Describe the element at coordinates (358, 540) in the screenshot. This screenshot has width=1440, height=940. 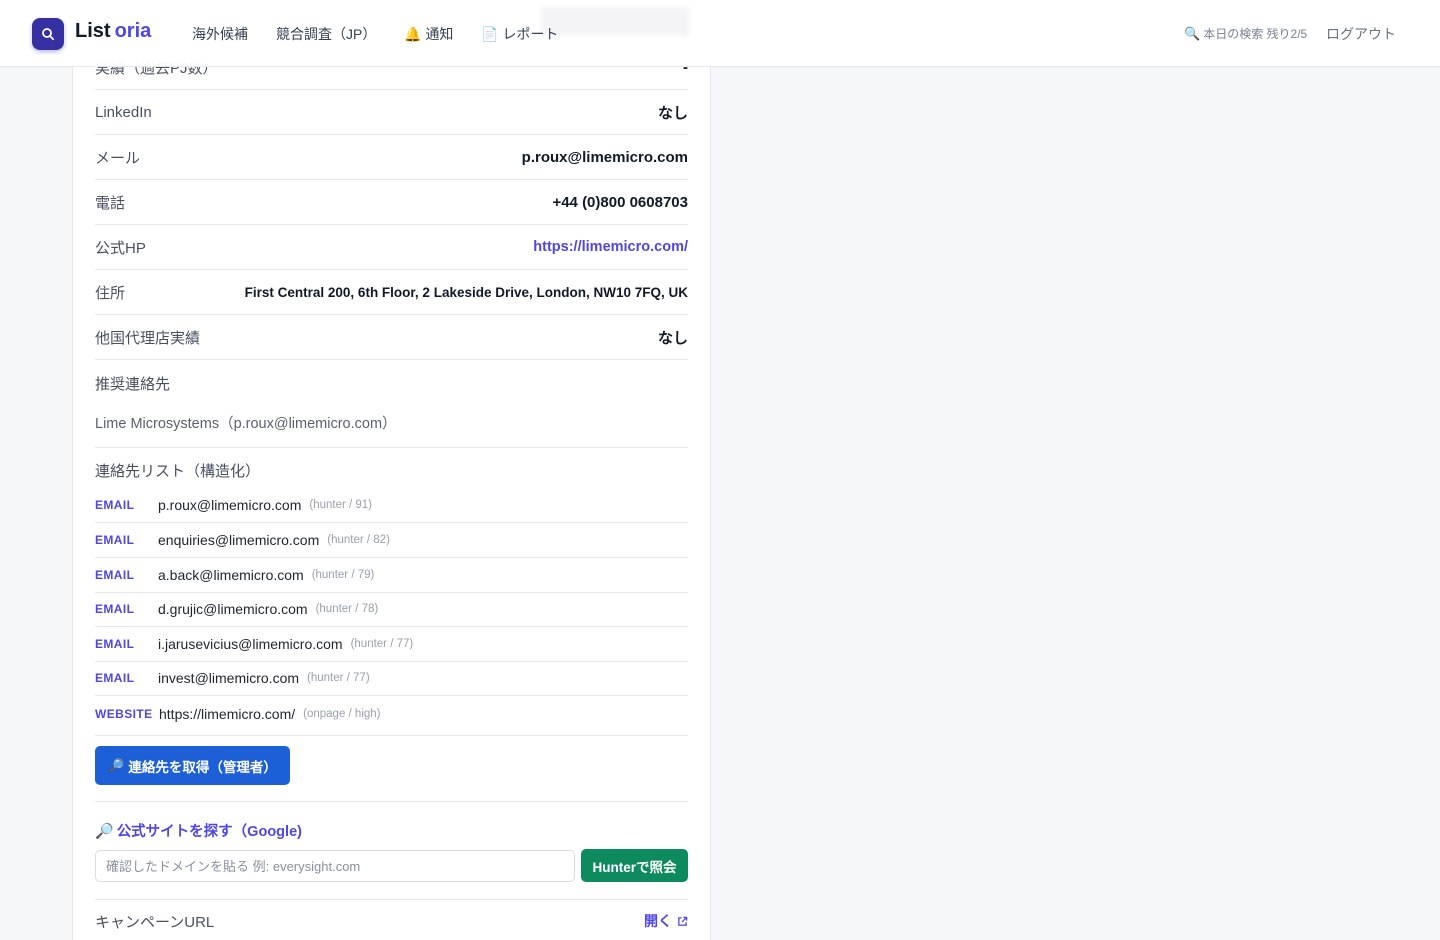
I see `contact-meta: (hunter / 82)` at that location.